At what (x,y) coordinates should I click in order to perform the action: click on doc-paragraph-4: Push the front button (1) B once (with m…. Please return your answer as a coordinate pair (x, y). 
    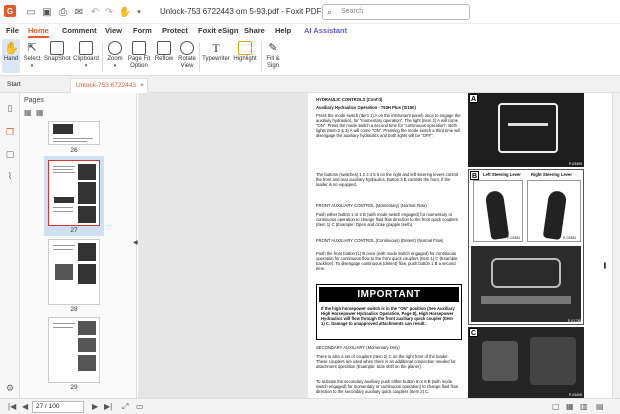
    Looking at the image, I should click on (387, 261).